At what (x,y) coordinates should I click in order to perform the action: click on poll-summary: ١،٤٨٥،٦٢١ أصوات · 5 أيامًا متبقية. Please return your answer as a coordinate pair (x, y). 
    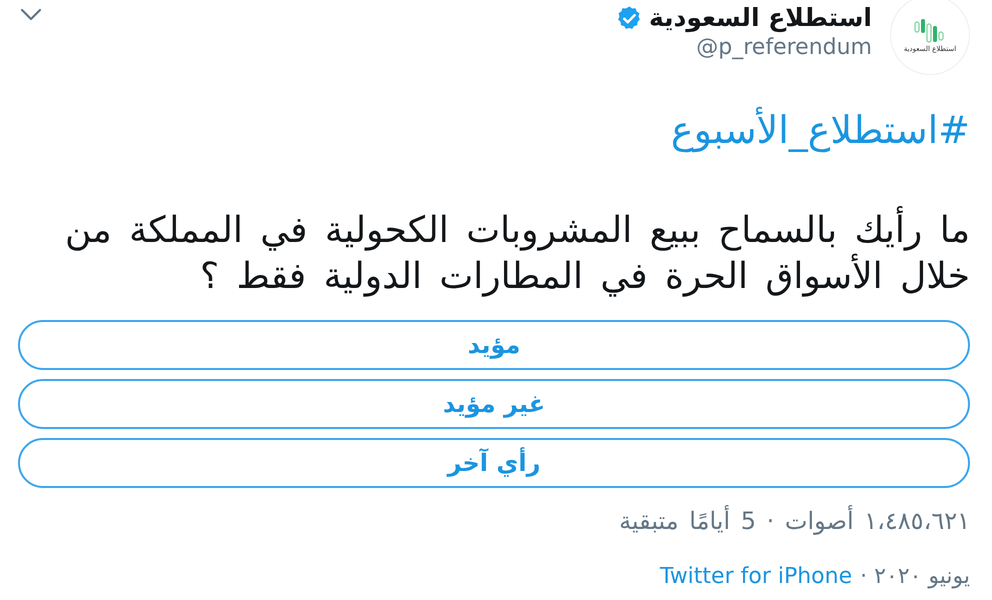
    Looking at the image, I should click on (794, 521).